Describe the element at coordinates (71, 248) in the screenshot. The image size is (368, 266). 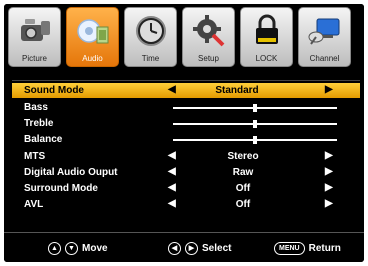
I see `arrow-down-icon: ▼` at that location.